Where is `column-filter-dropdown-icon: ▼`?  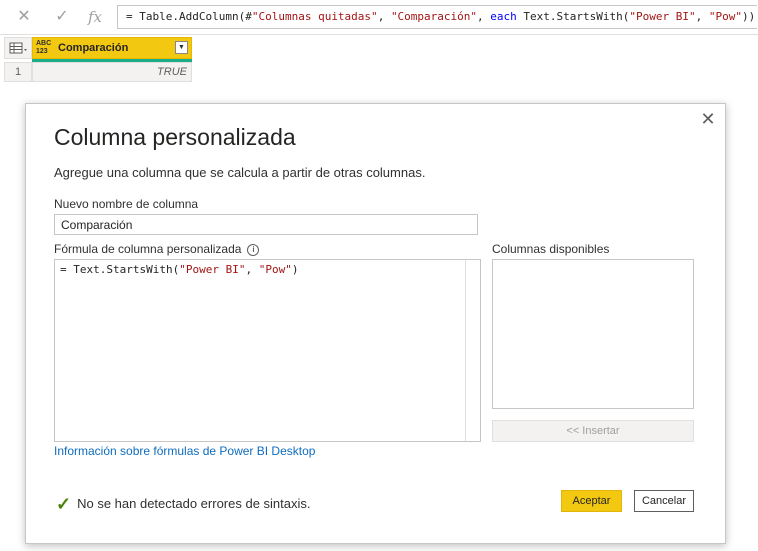 column-filter-dropdown-icon: ▼ is located at coordinates (181, 47).